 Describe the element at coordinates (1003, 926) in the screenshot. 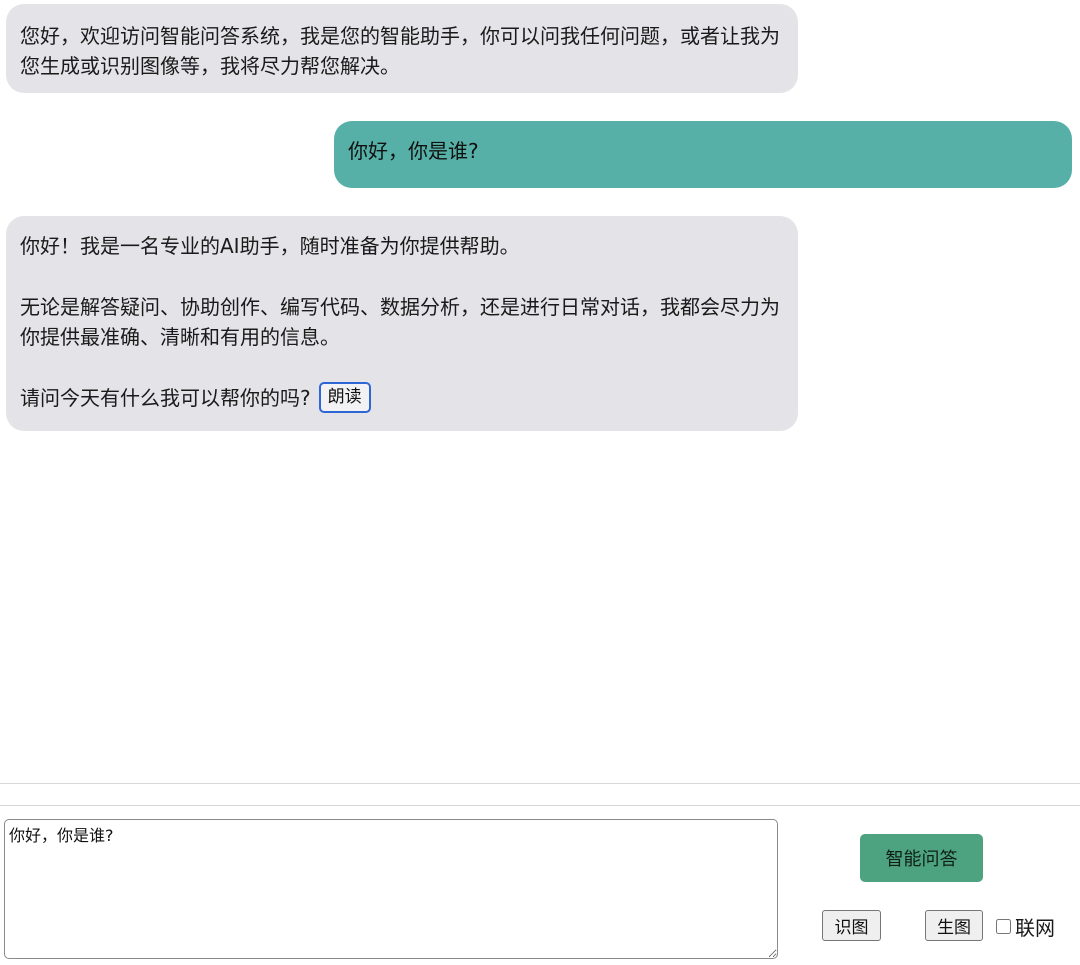

I see `web-search-checkbox` at that location.